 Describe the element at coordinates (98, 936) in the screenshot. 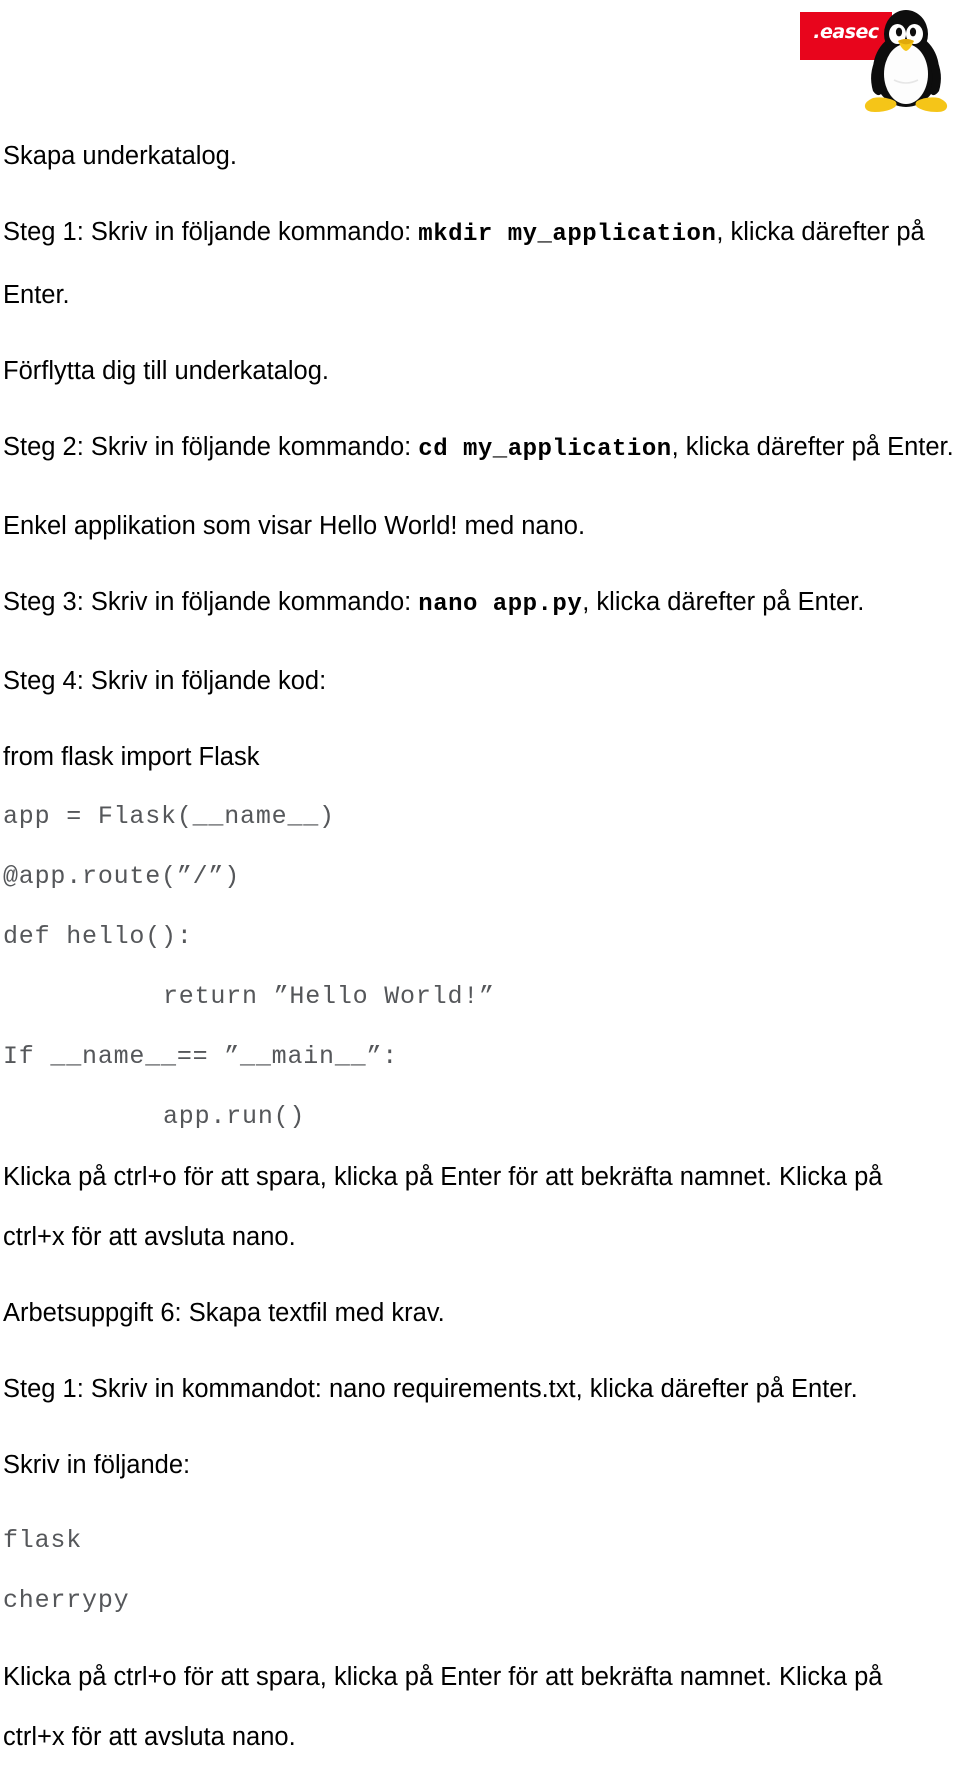

I see `code-line-def-hello: def hello():` at that location.